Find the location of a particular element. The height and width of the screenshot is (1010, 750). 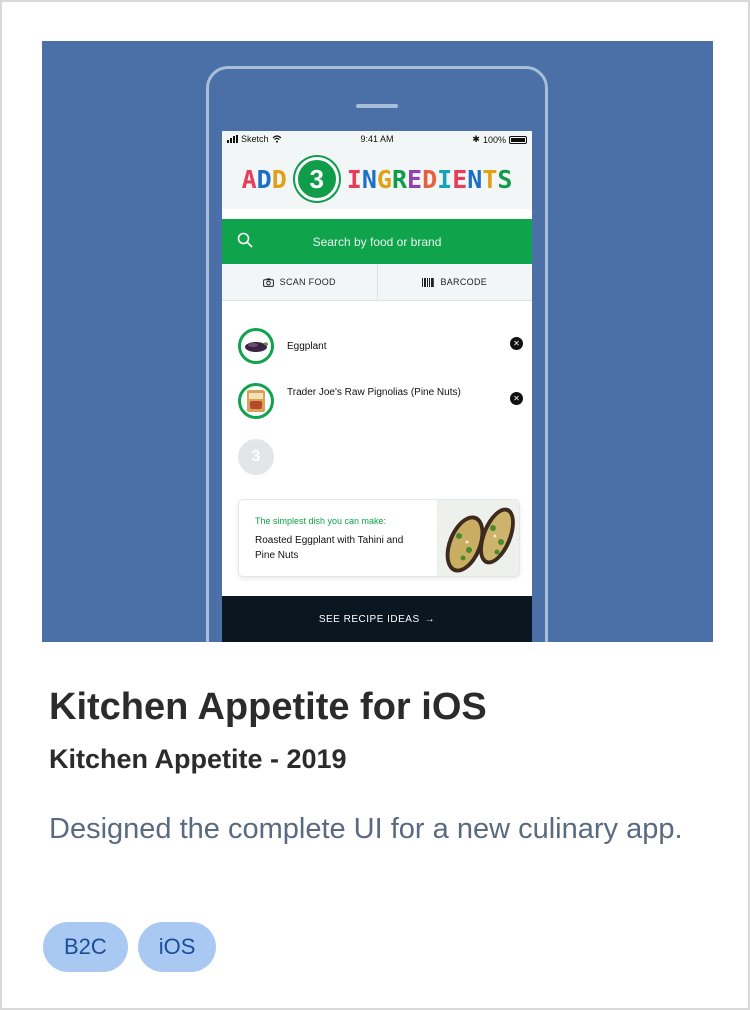

search-placeholder: Search by food or brand is located at coordinates (377, 242).